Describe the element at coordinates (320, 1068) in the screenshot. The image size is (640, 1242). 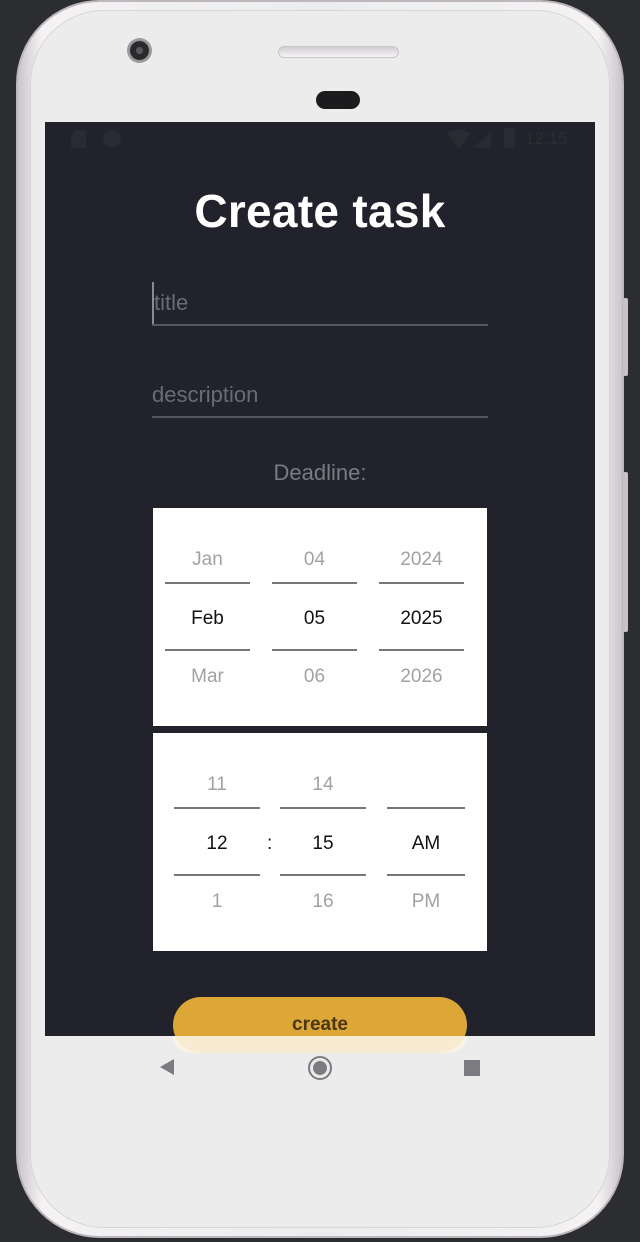
I see `home-icon` at that location.